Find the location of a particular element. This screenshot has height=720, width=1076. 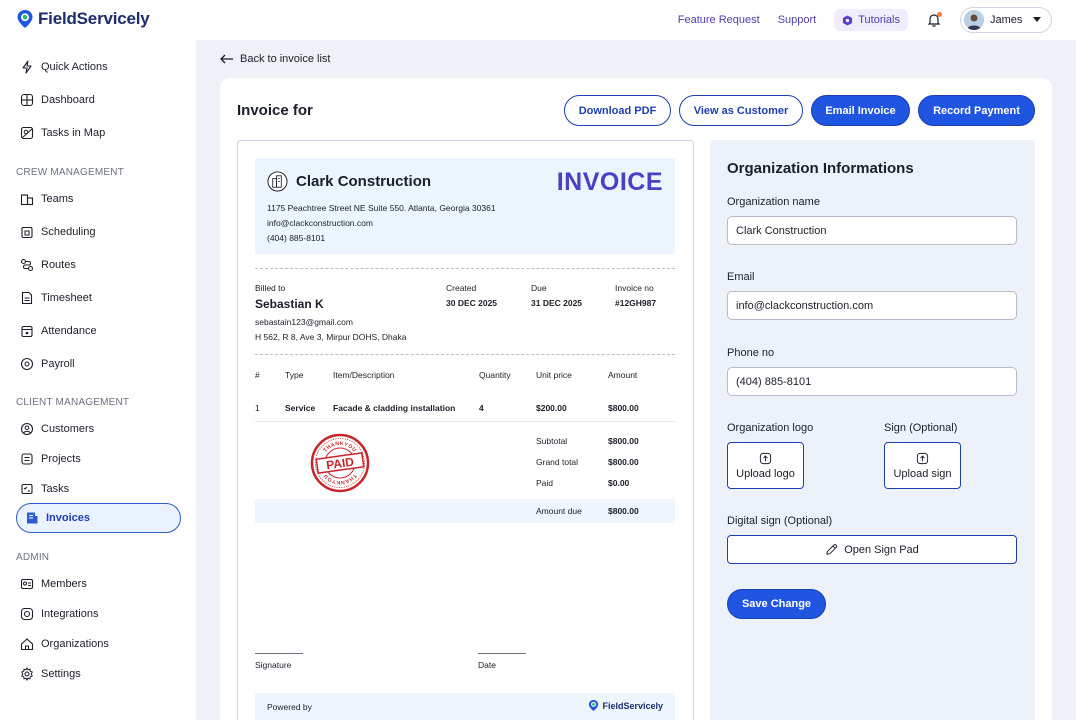

org-name-input: Clark Construction is located at coordinates (872, 230).